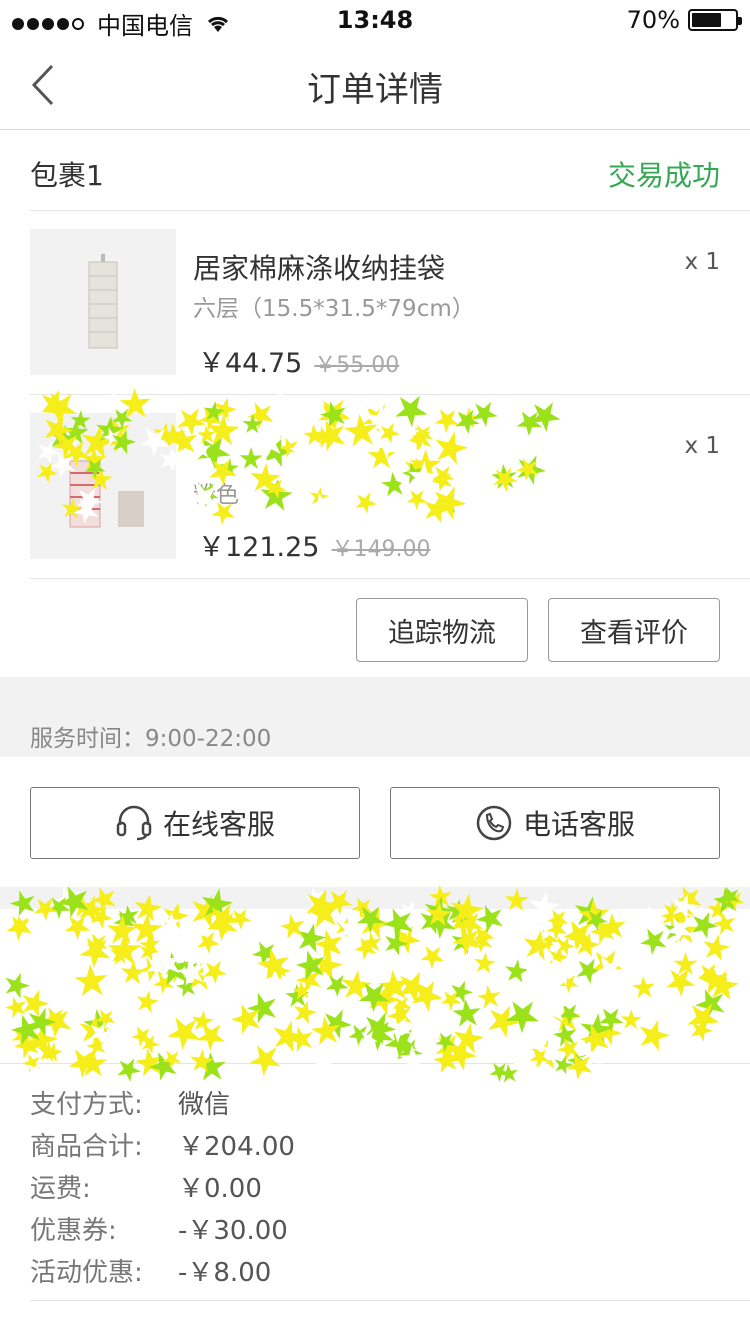 Image resolution: width=750 pixels, height=1334 pixels. I want to click on summary-key: 商品合计:, so click(86, 1147).